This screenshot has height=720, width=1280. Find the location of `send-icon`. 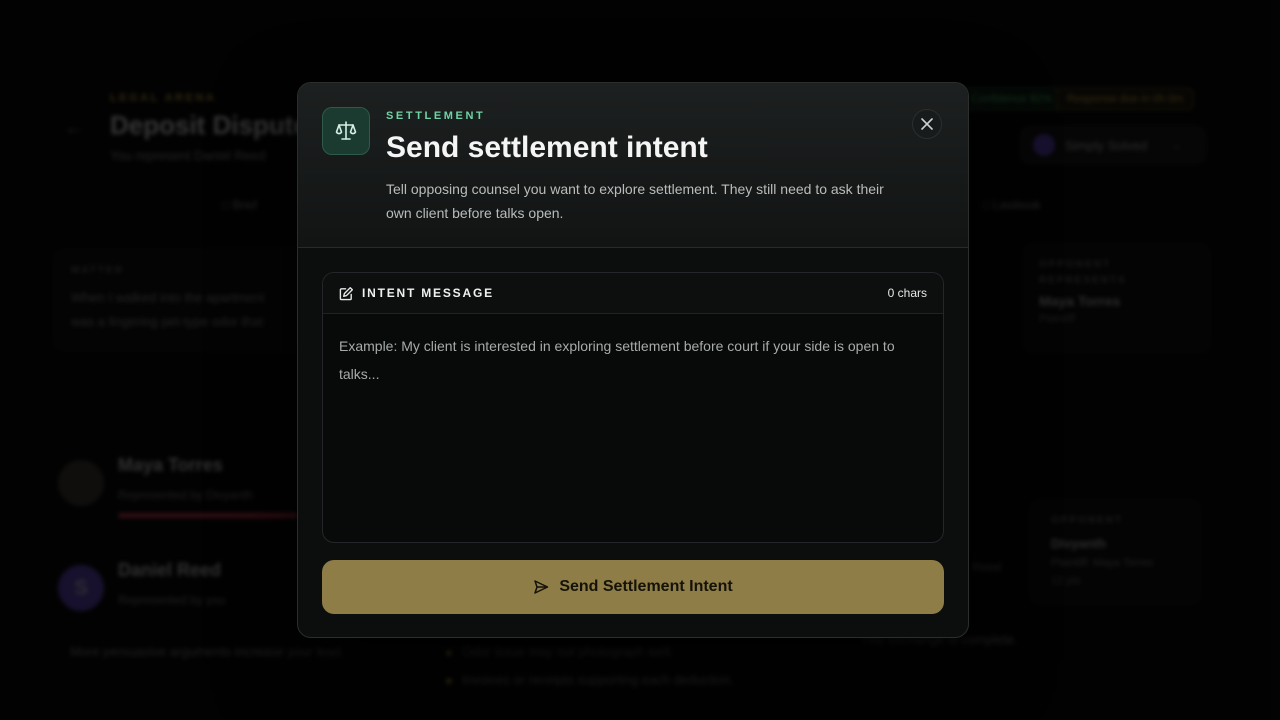

send-icon is located at coordinates (541, 587).